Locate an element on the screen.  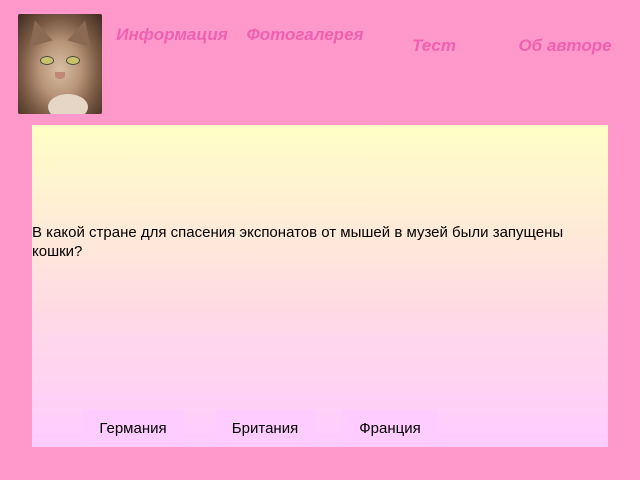
nav-gallery-link: Фотогалерея is located at coordinates (305, 34).